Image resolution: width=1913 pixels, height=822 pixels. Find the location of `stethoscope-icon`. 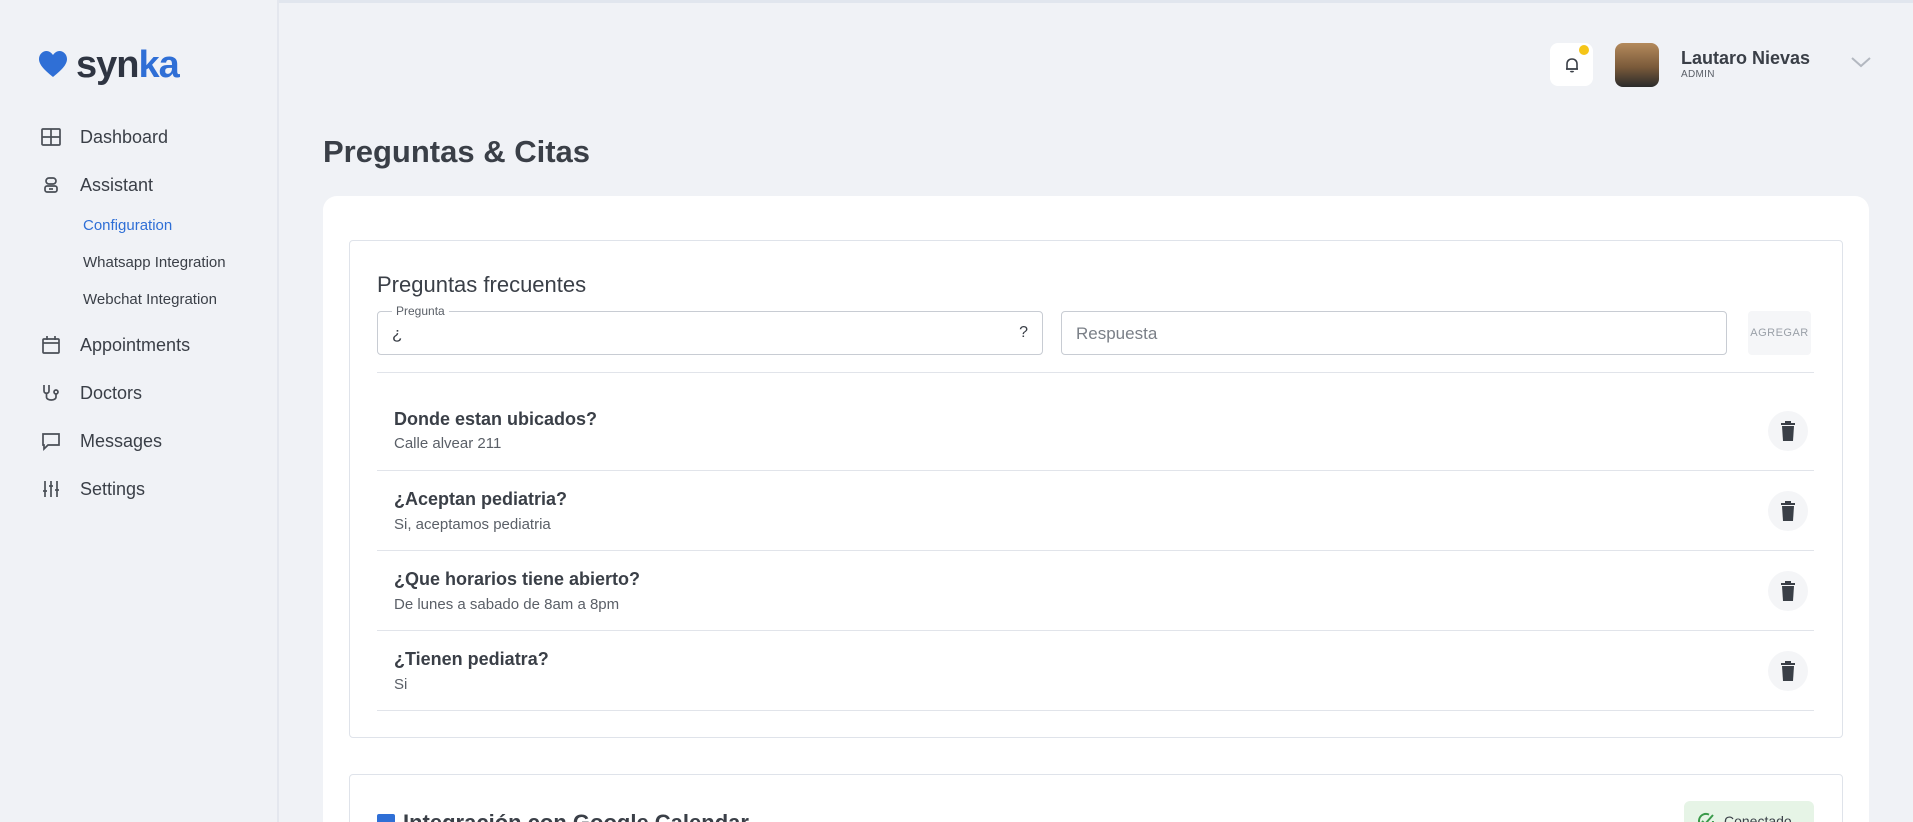

stethoscope-icon is located at coordinates (51, 393).